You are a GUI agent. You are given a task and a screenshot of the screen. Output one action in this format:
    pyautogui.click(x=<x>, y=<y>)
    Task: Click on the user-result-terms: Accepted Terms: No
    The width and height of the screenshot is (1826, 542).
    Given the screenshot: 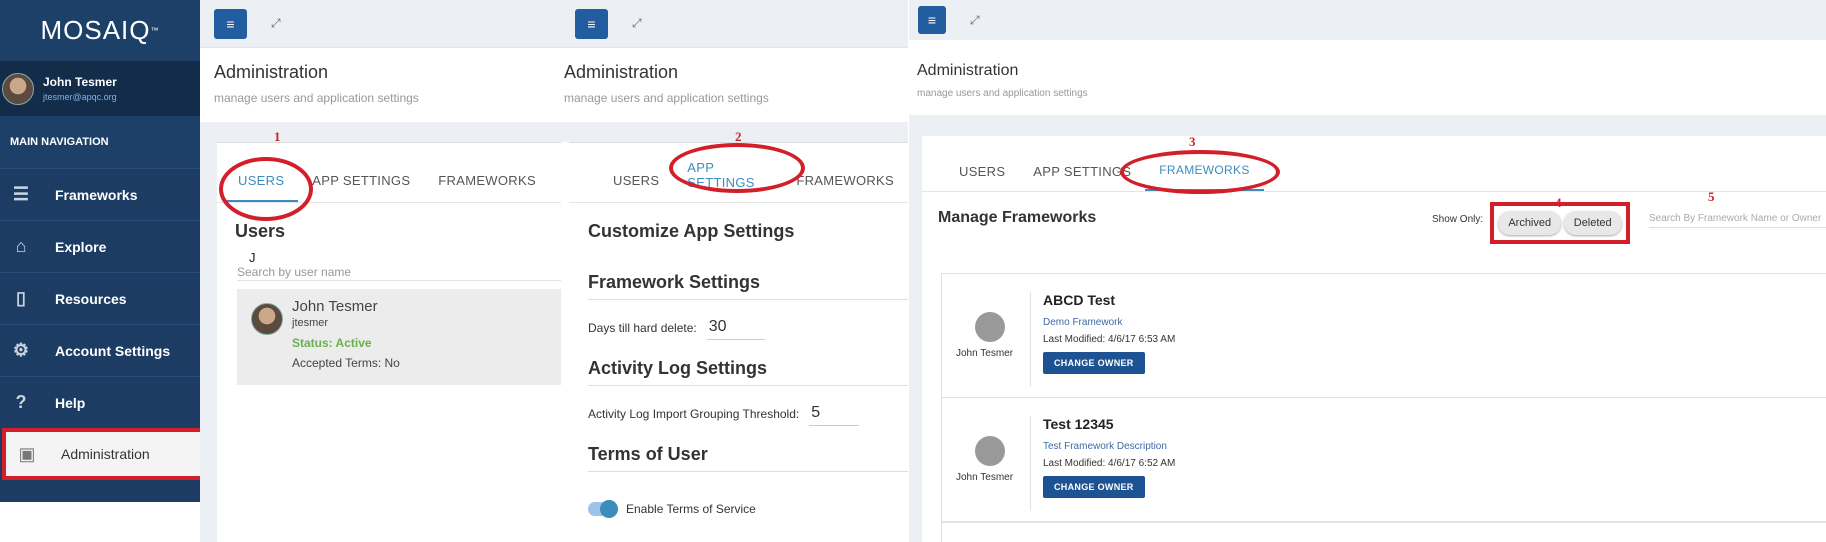 What is the action you would take?
    pyautogui.click(x=346, y=363)
    